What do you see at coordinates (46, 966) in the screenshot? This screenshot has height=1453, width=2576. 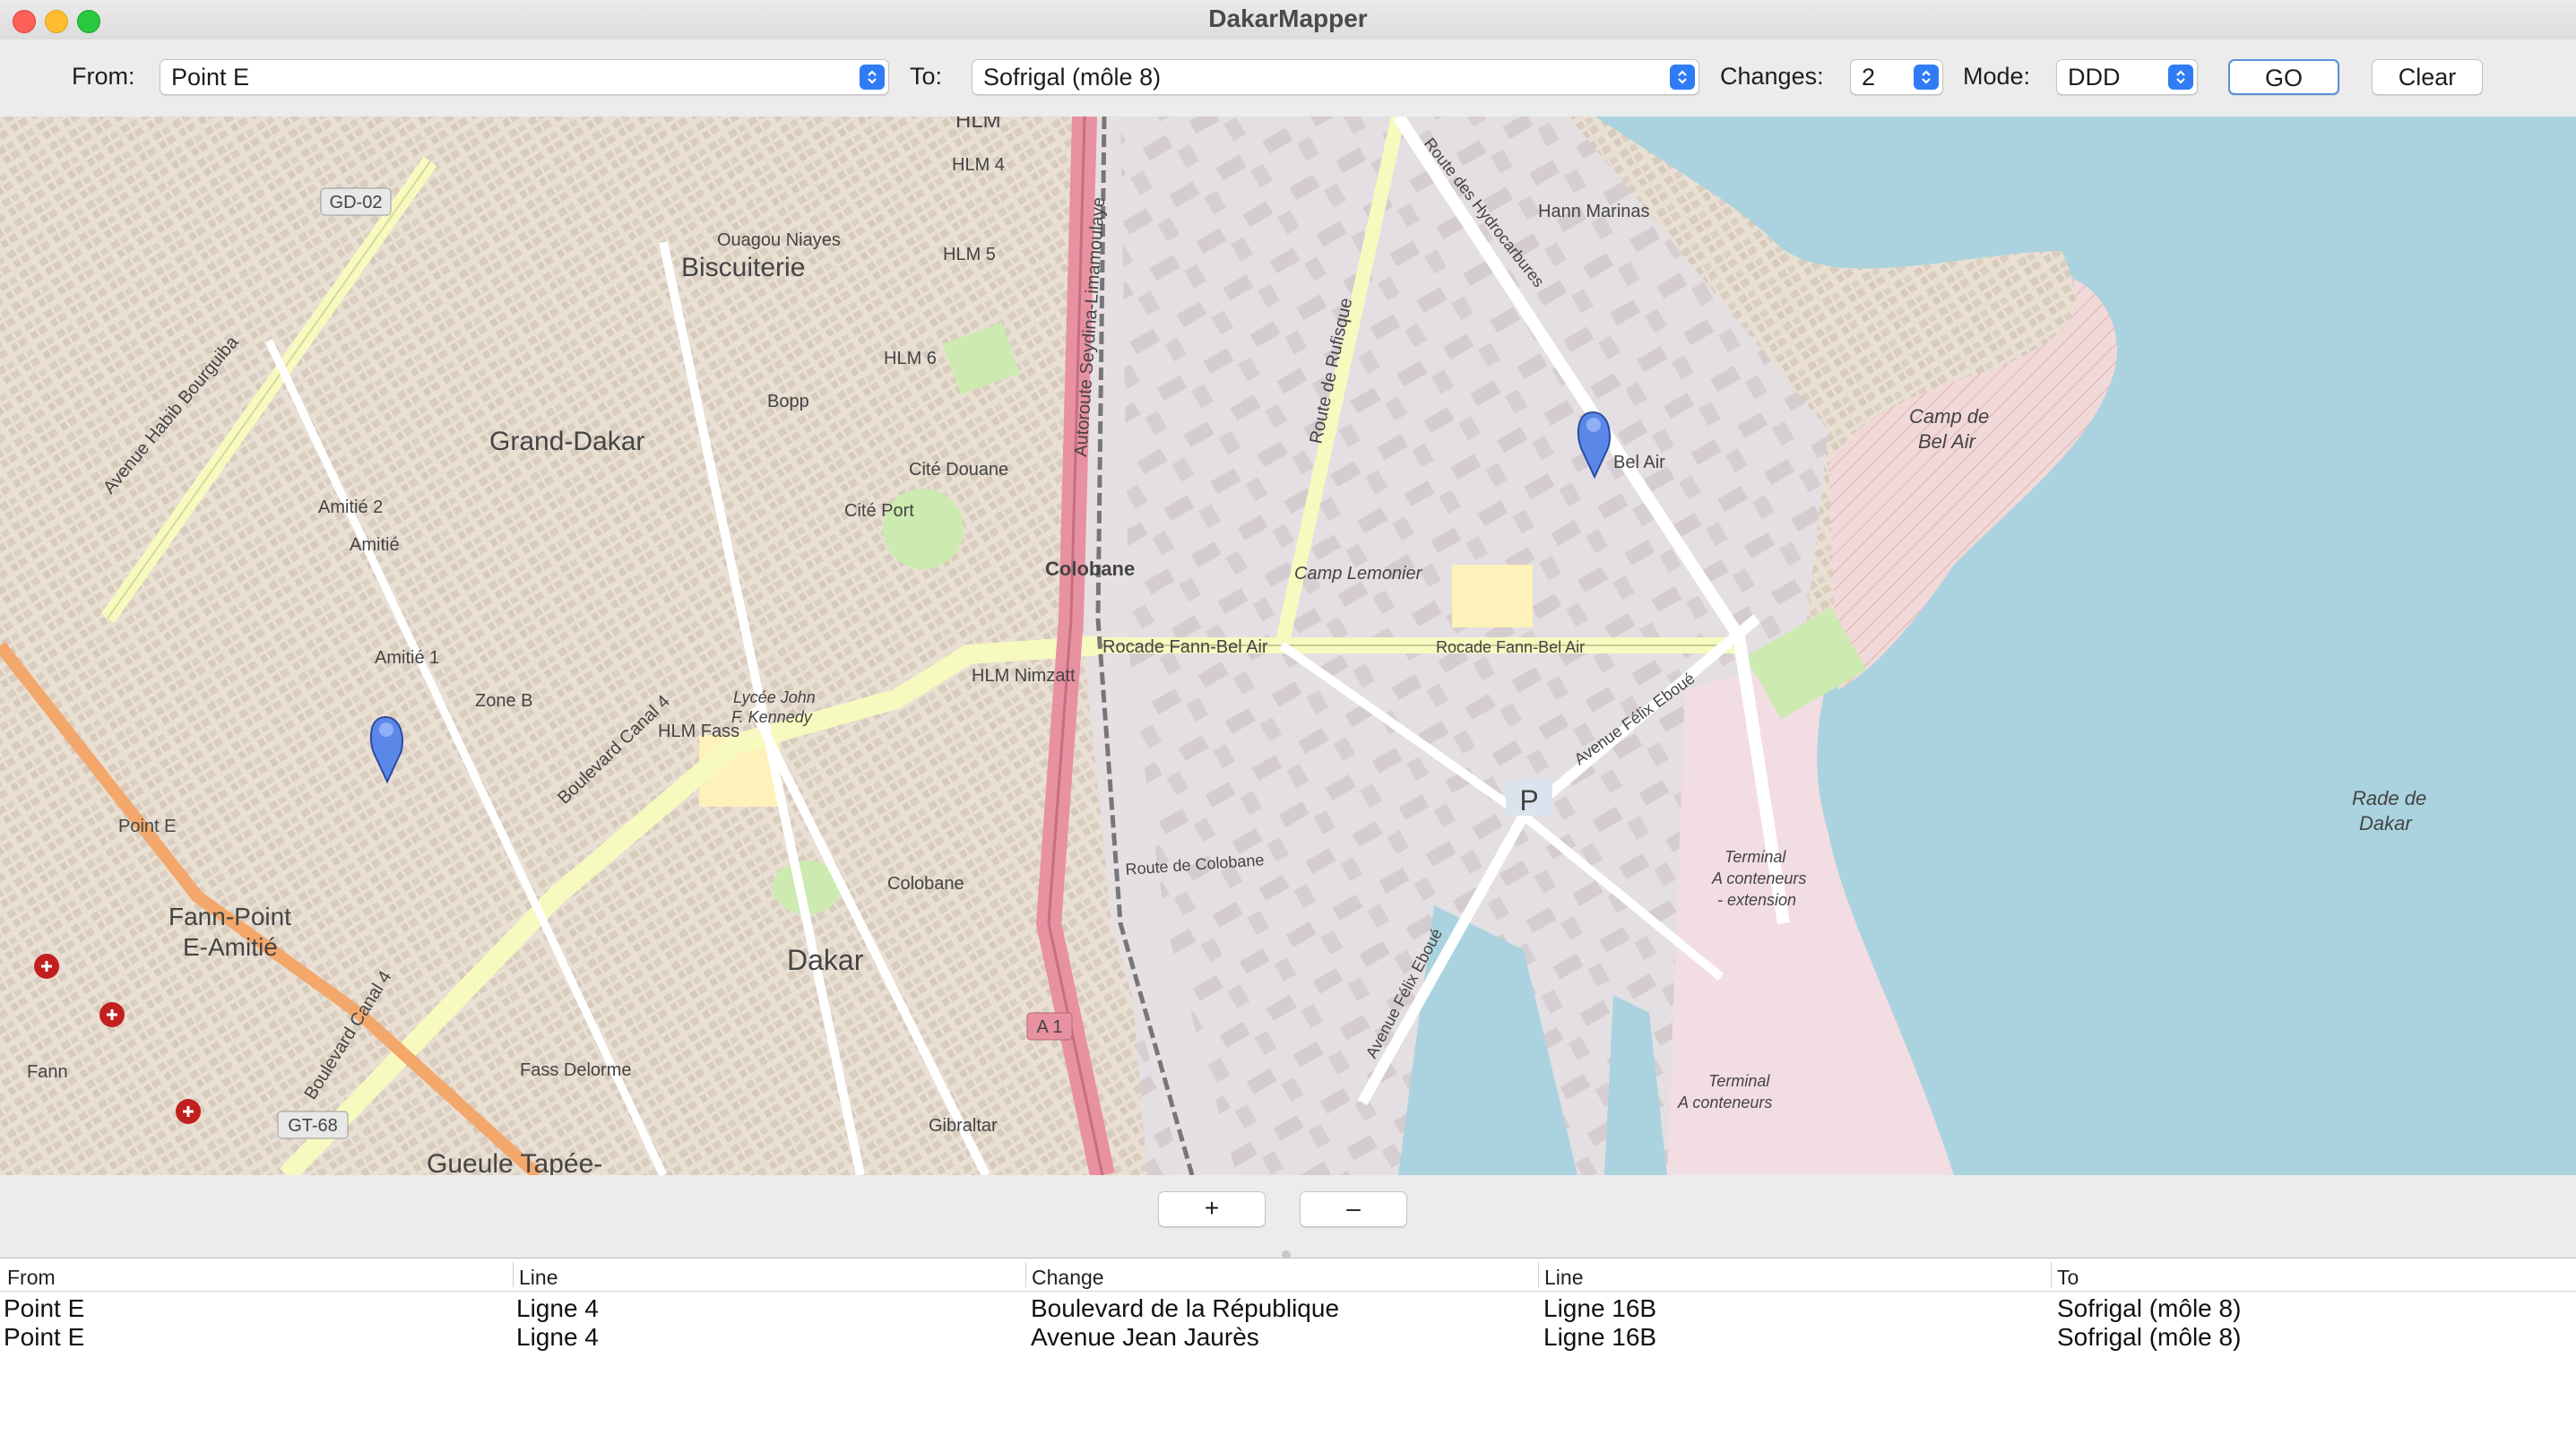 I see `hospital-icon` at bounding box center [46, 966].